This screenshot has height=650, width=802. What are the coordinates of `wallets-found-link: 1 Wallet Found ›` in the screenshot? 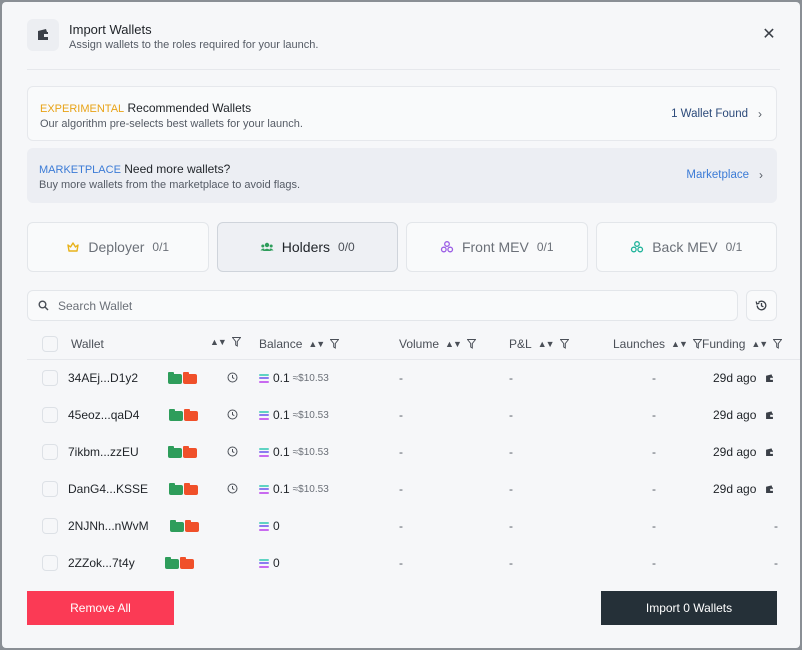 It's located at (716, 114).